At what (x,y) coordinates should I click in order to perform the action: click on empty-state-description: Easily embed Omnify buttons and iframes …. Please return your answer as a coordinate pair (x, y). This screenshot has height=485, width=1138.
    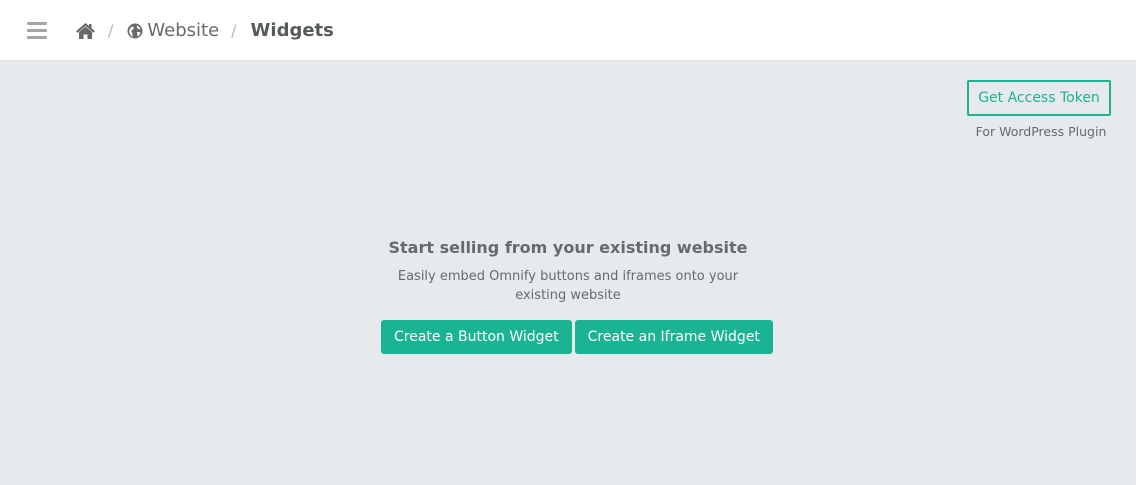
    Looking at the image, I should click on (568, 286).